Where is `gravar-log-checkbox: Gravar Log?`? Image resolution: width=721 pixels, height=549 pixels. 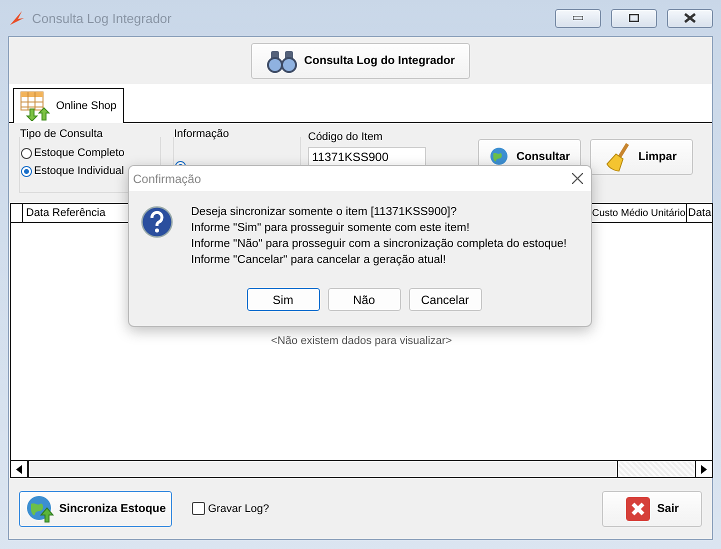
gravar-log-checkbox: Gravar Log? is located at coordinates (387, 508).